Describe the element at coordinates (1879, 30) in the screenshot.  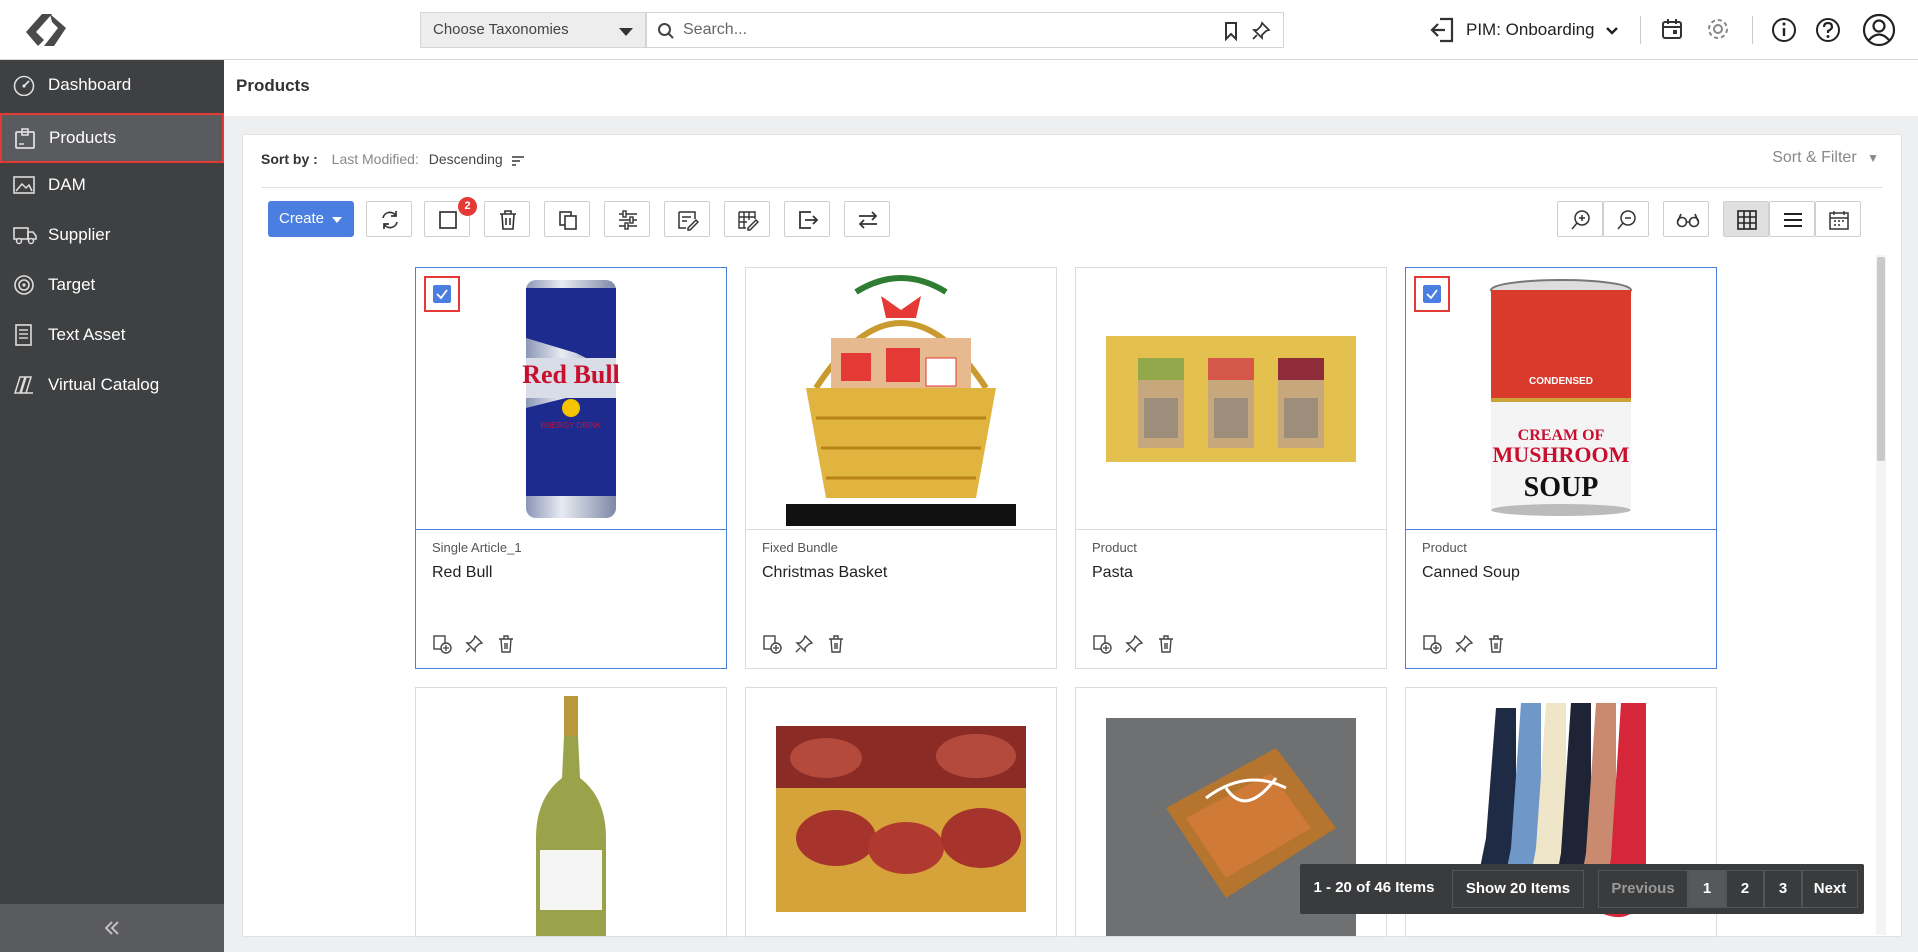
I see `user-avatar-icon` at that location.